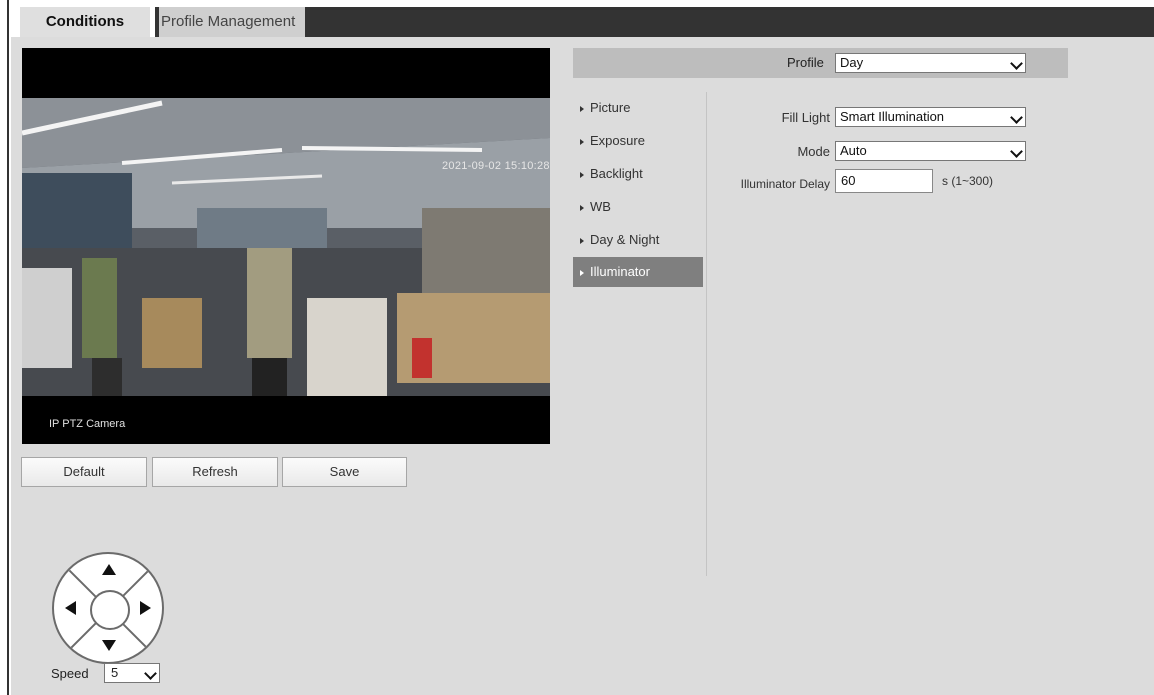 The width and height of the screenshot is (1154, 695). I want to click on menu-item-label: Backlight, so click(616, 173).